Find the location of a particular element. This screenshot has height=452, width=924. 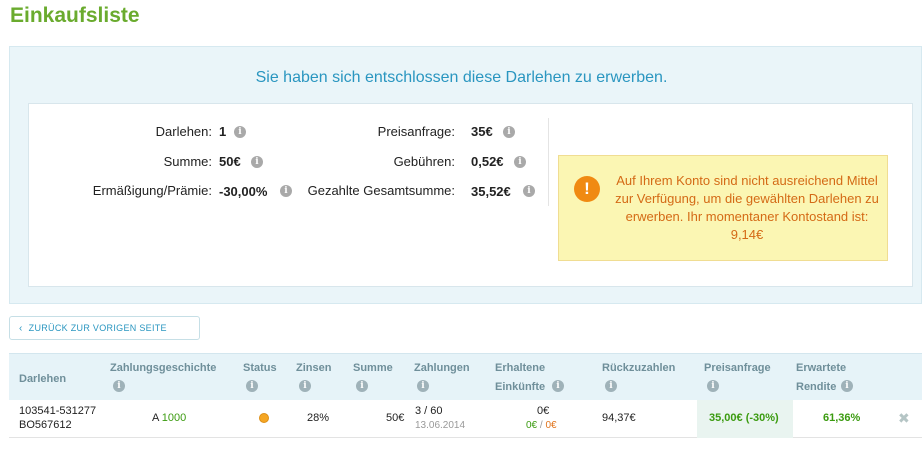

stat-value-darlehen: 1 is located at coordinates (223, 131).